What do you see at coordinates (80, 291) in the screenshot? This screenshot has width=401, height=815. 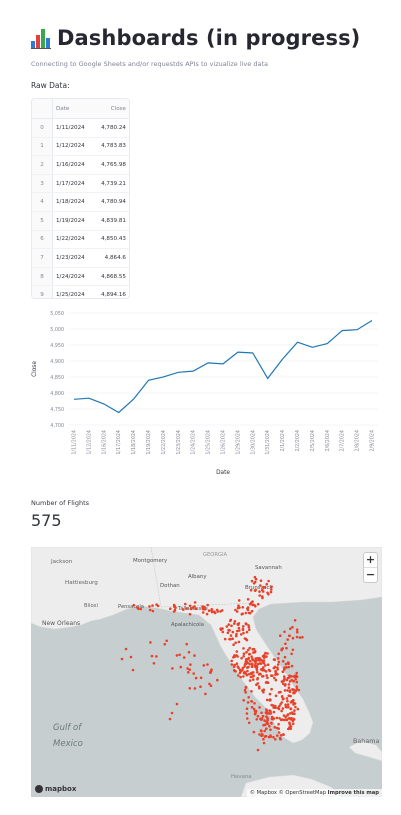 I see `table-row: 9 1/25/2024 4,894.16` at bounding box center [80, 291].